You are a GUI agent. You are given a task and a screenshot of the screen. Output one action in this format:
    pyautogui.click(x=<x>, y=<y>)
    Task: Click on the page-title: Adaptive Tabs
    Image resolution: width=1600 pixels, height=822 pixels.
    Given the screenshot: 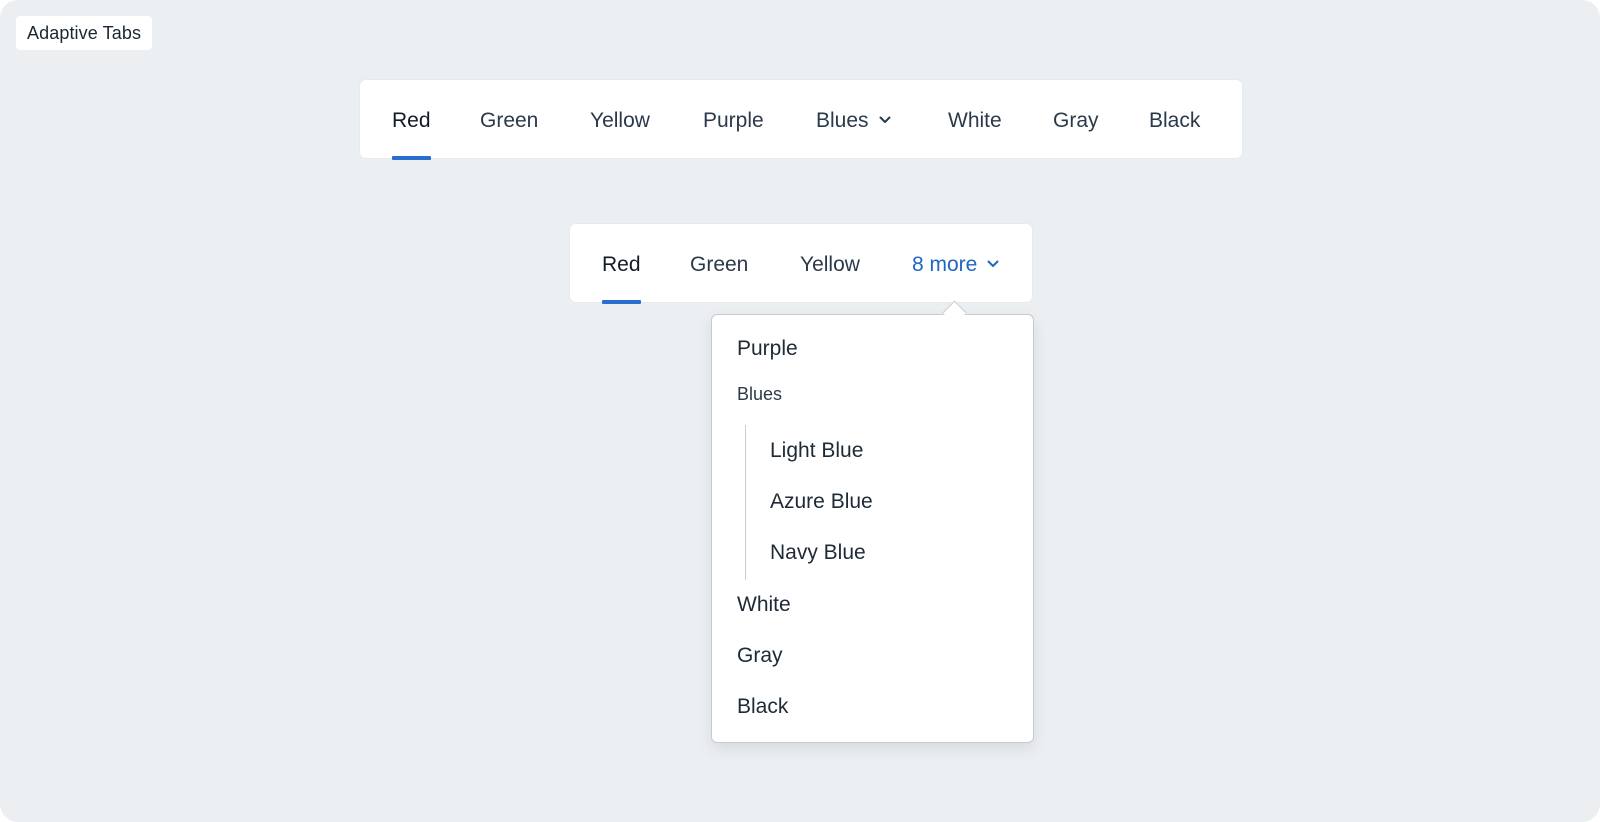 What is the action you would take?
    pyautogui.click(x=84, y=33)
    